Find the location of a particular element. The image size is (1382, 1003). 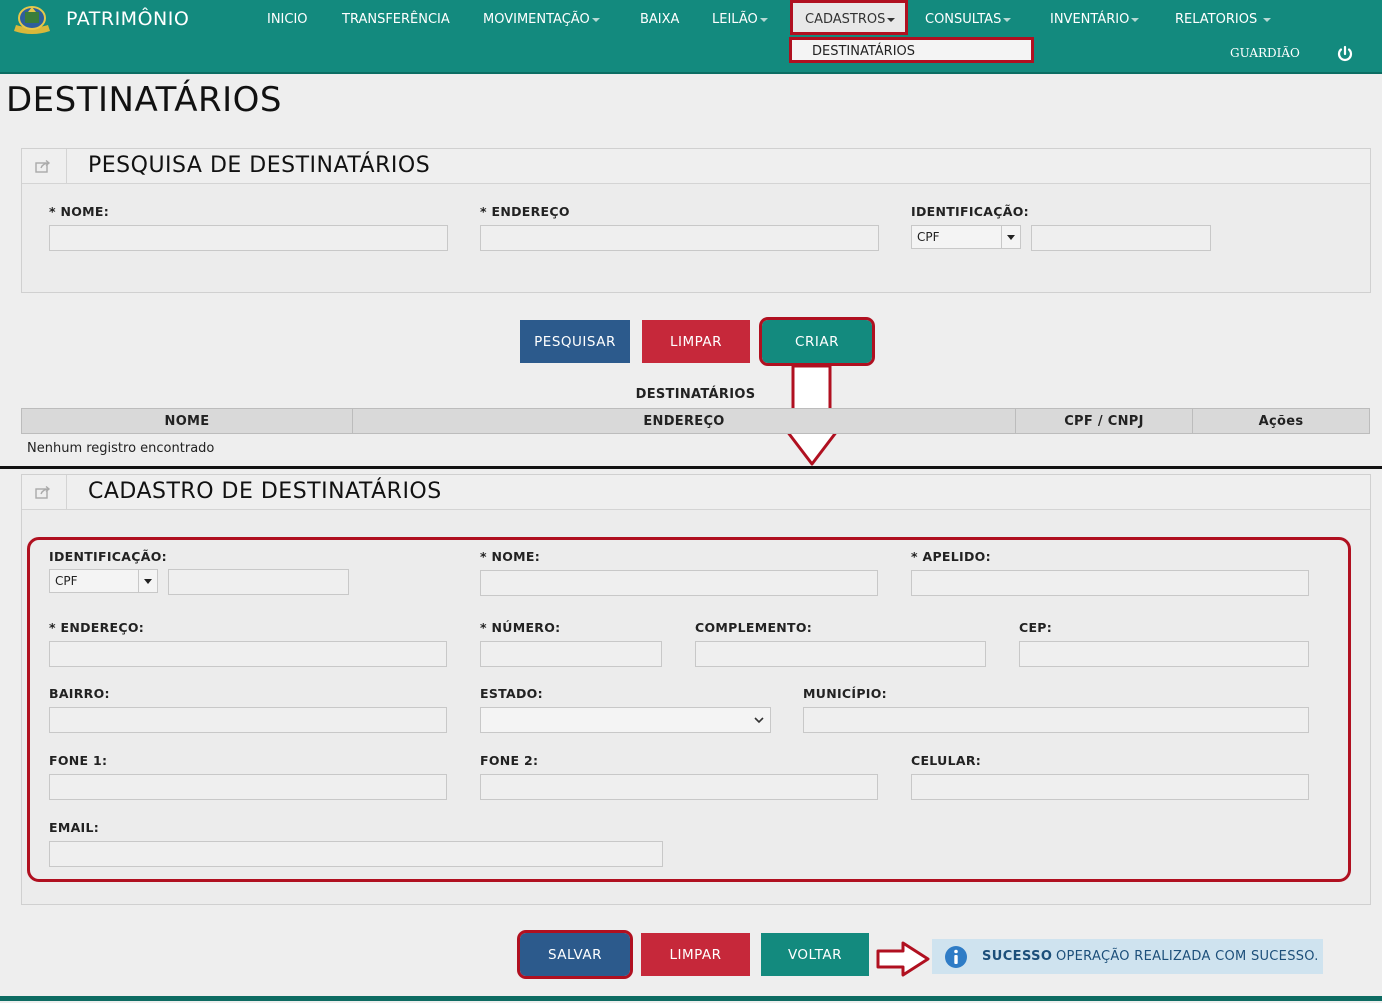

form-municipio-label: MUNICÍPIO: is located at coordinates (845, 693).